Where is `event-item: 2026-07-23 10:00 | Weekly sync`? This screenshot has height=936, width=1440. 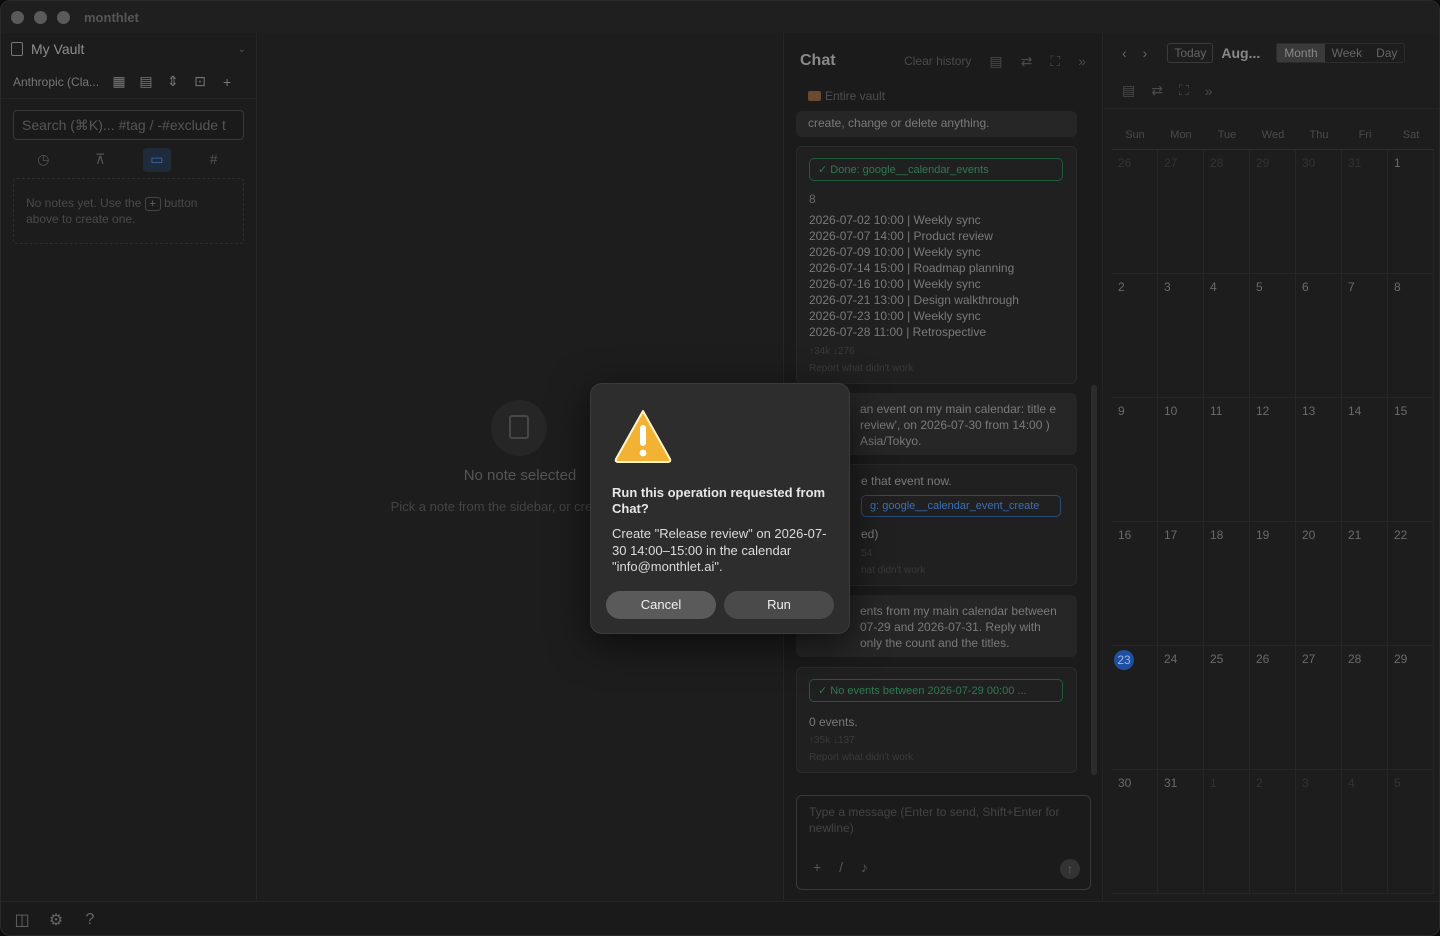
event-item: 2026-07-23 10:00 | Weekly sync is located at coordinates (895, 316).